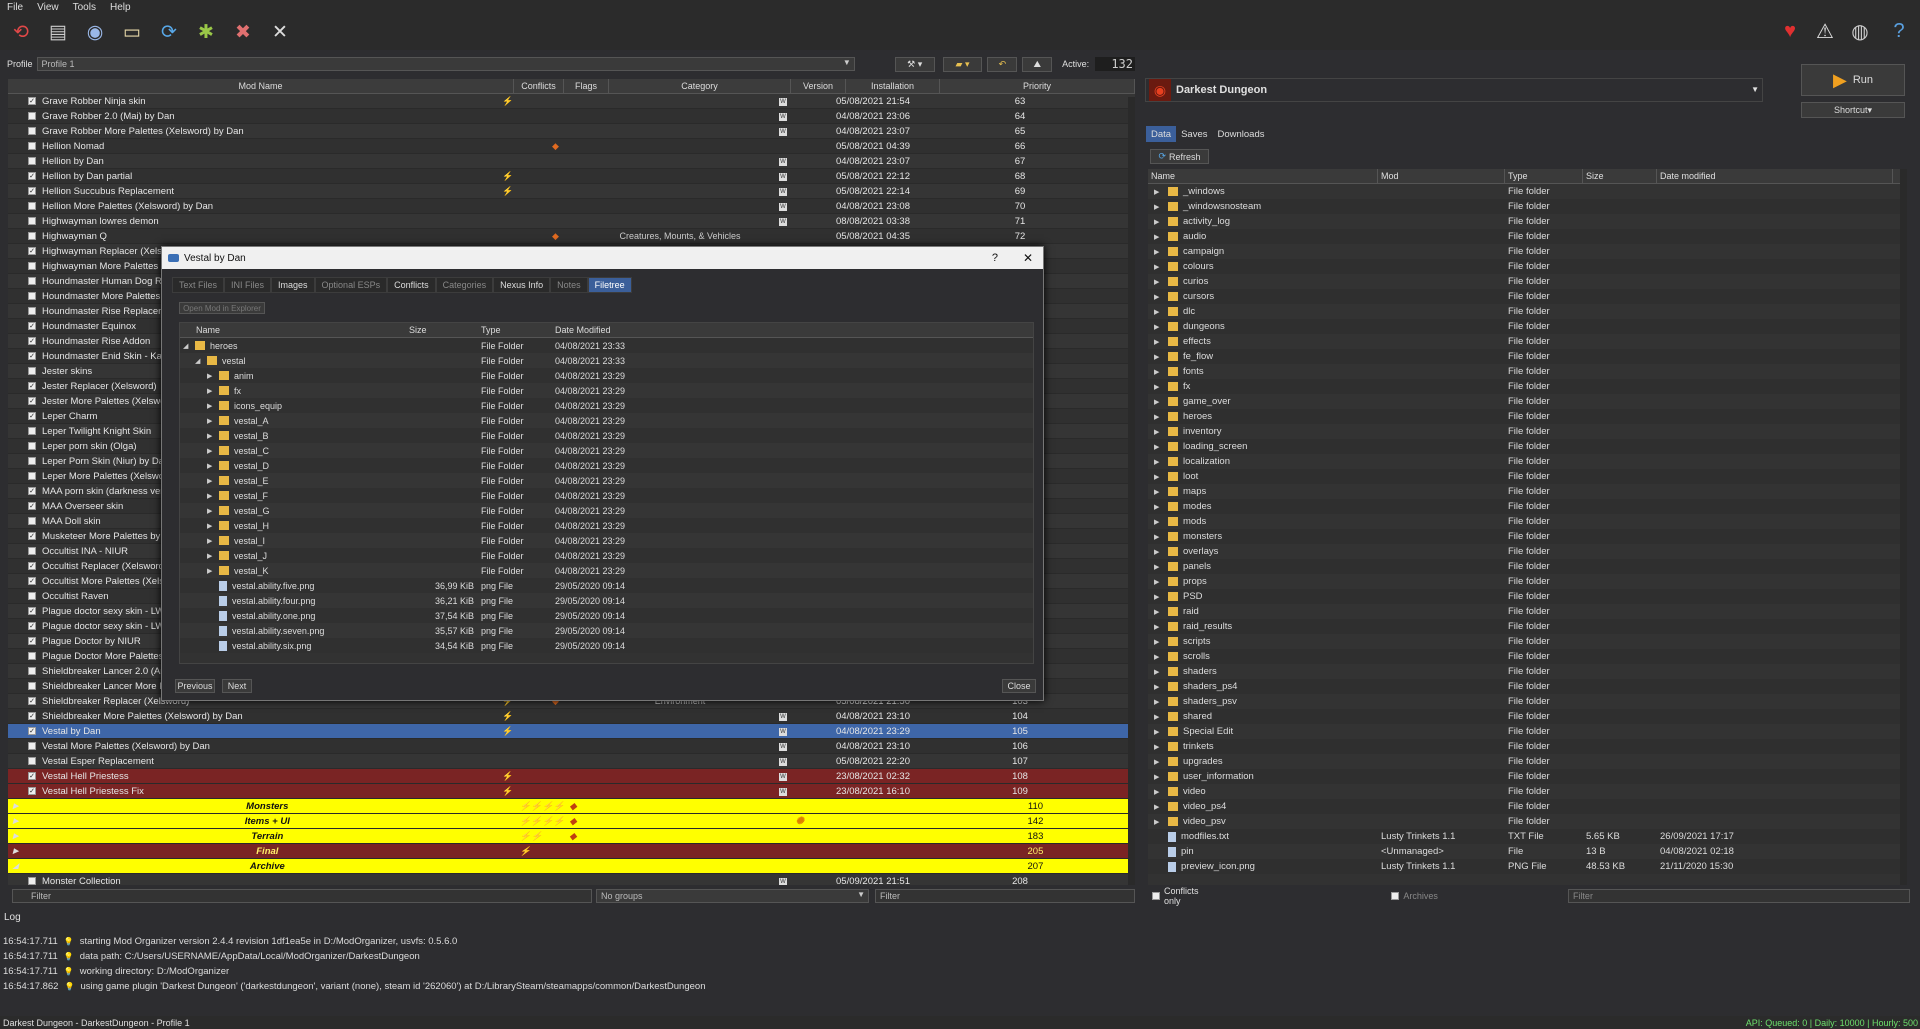  I want to click on folder-menu-button: ▰ ▾, so click(962, 64).